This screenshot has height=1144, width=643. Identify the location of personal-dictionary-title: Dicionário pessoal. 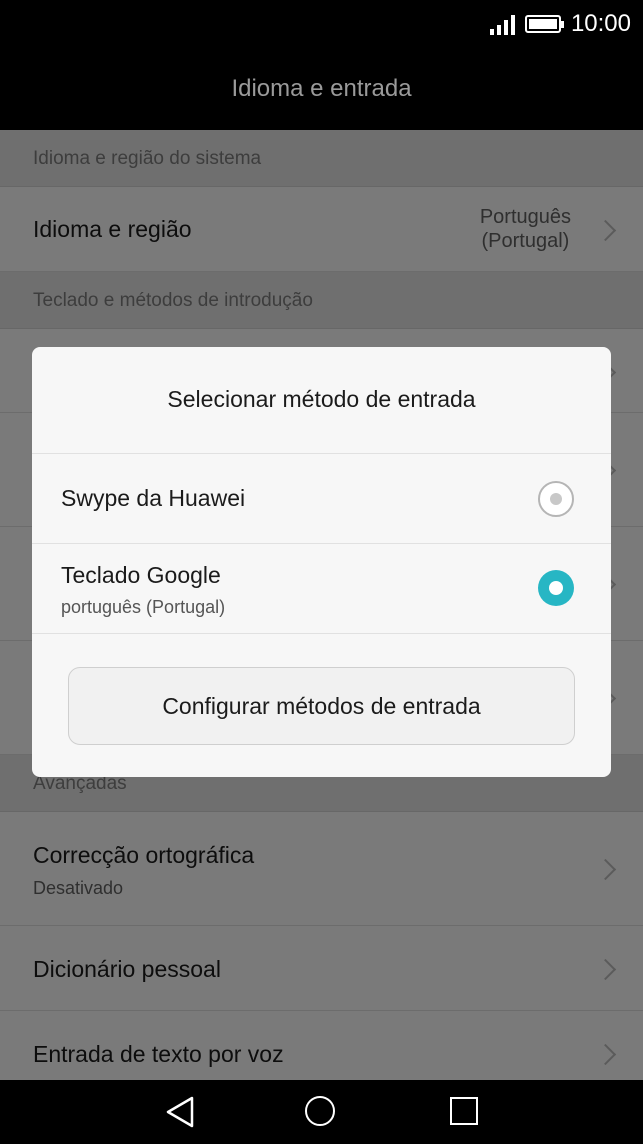
(127, 969).